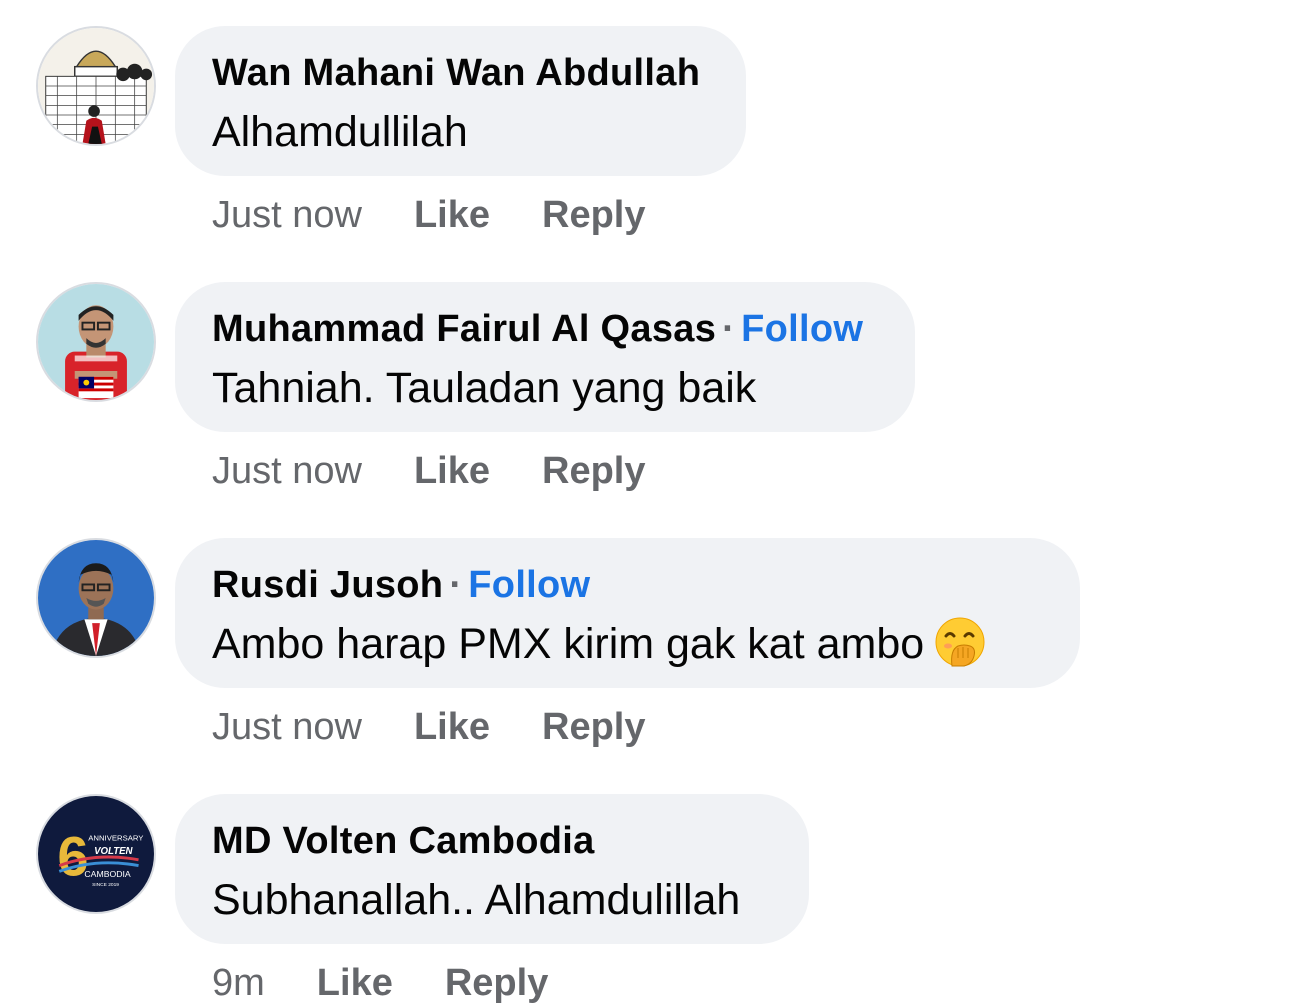  Describe the element at coordinates (107, 874) in the screenshot. I see `logo-country: CAMBODIA` at that location.